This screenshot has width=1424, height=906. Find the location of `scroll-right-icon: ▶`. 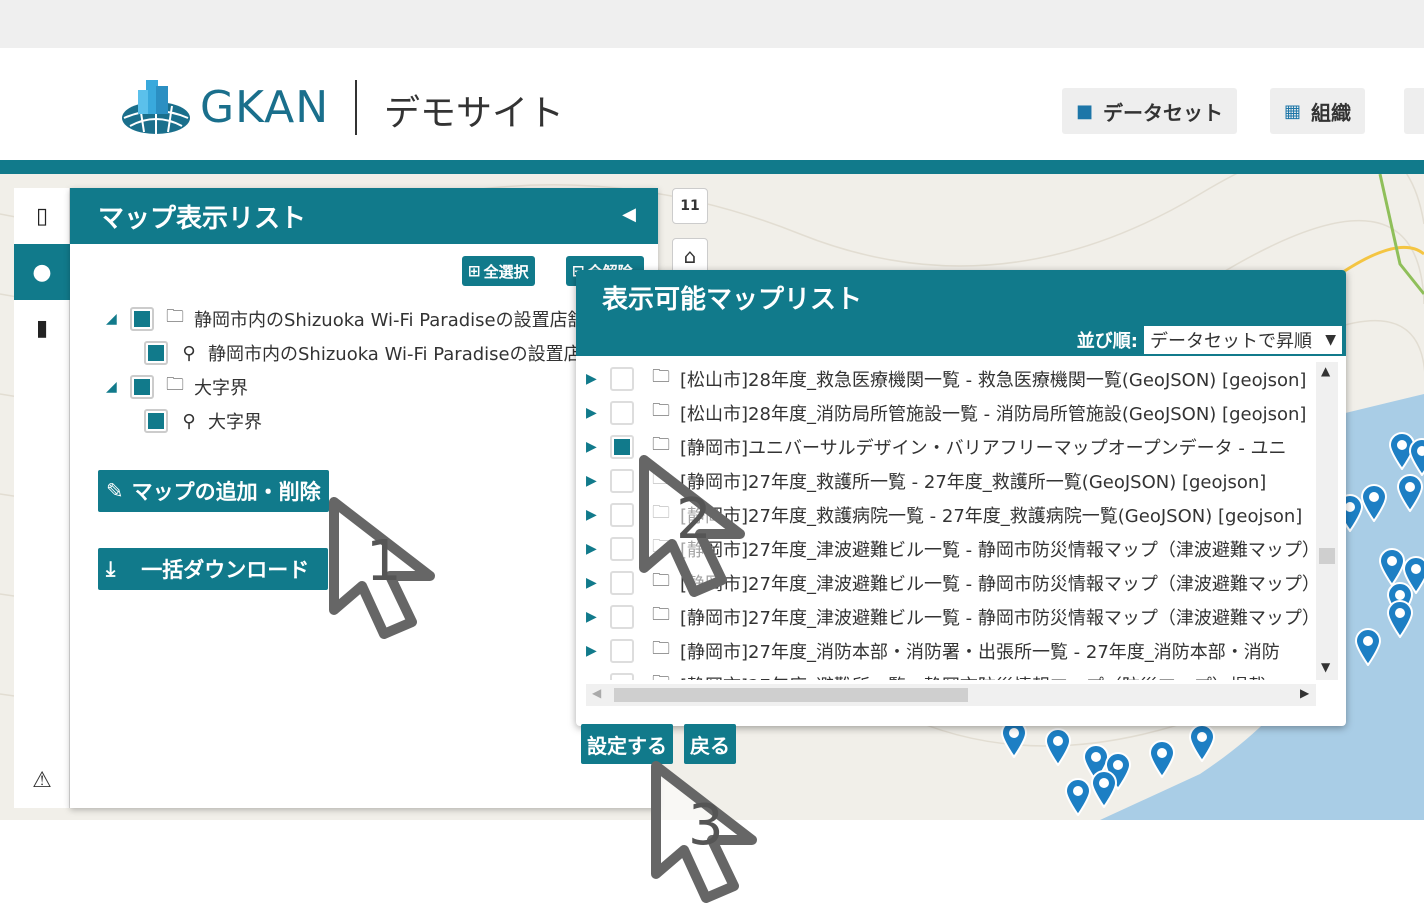

scroll-right-icon: ▶ is located at coordinates (1304, 693).